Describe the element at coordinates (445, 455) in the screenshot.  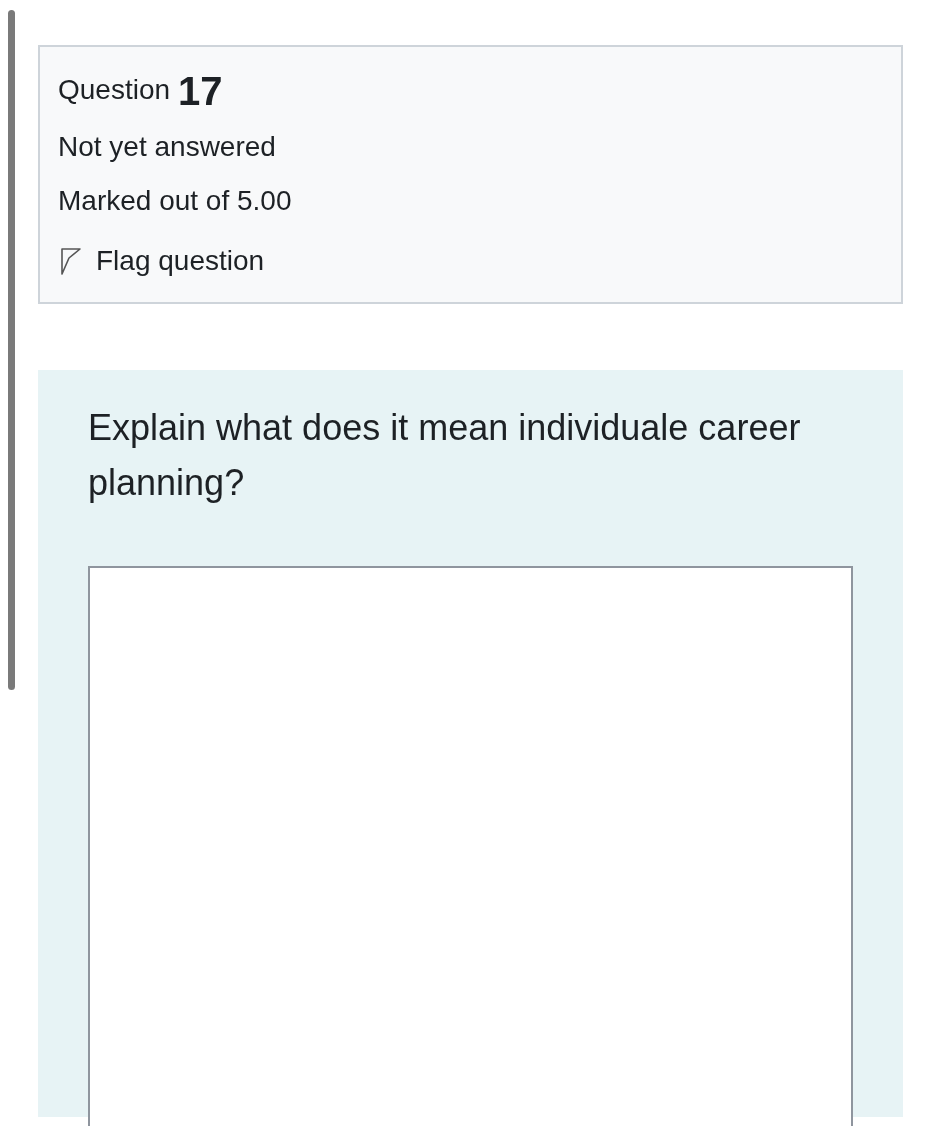
I see `question-text: Explain what does it mean individuale career planning?` at that location.